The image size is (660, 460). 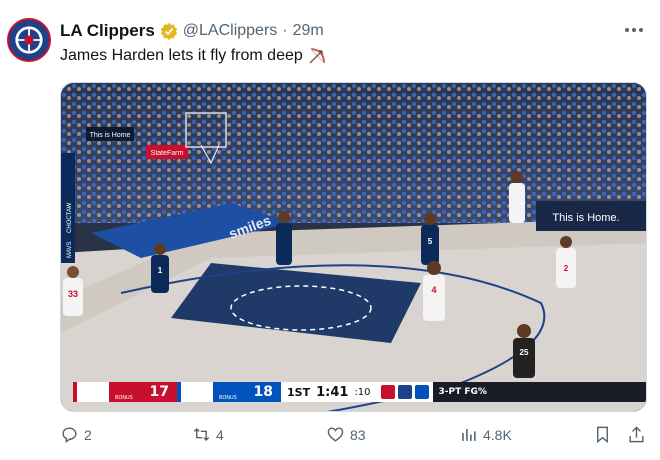 I want to click on action-bar: 2 4 83 4.8K, so click(x=355, y=437).